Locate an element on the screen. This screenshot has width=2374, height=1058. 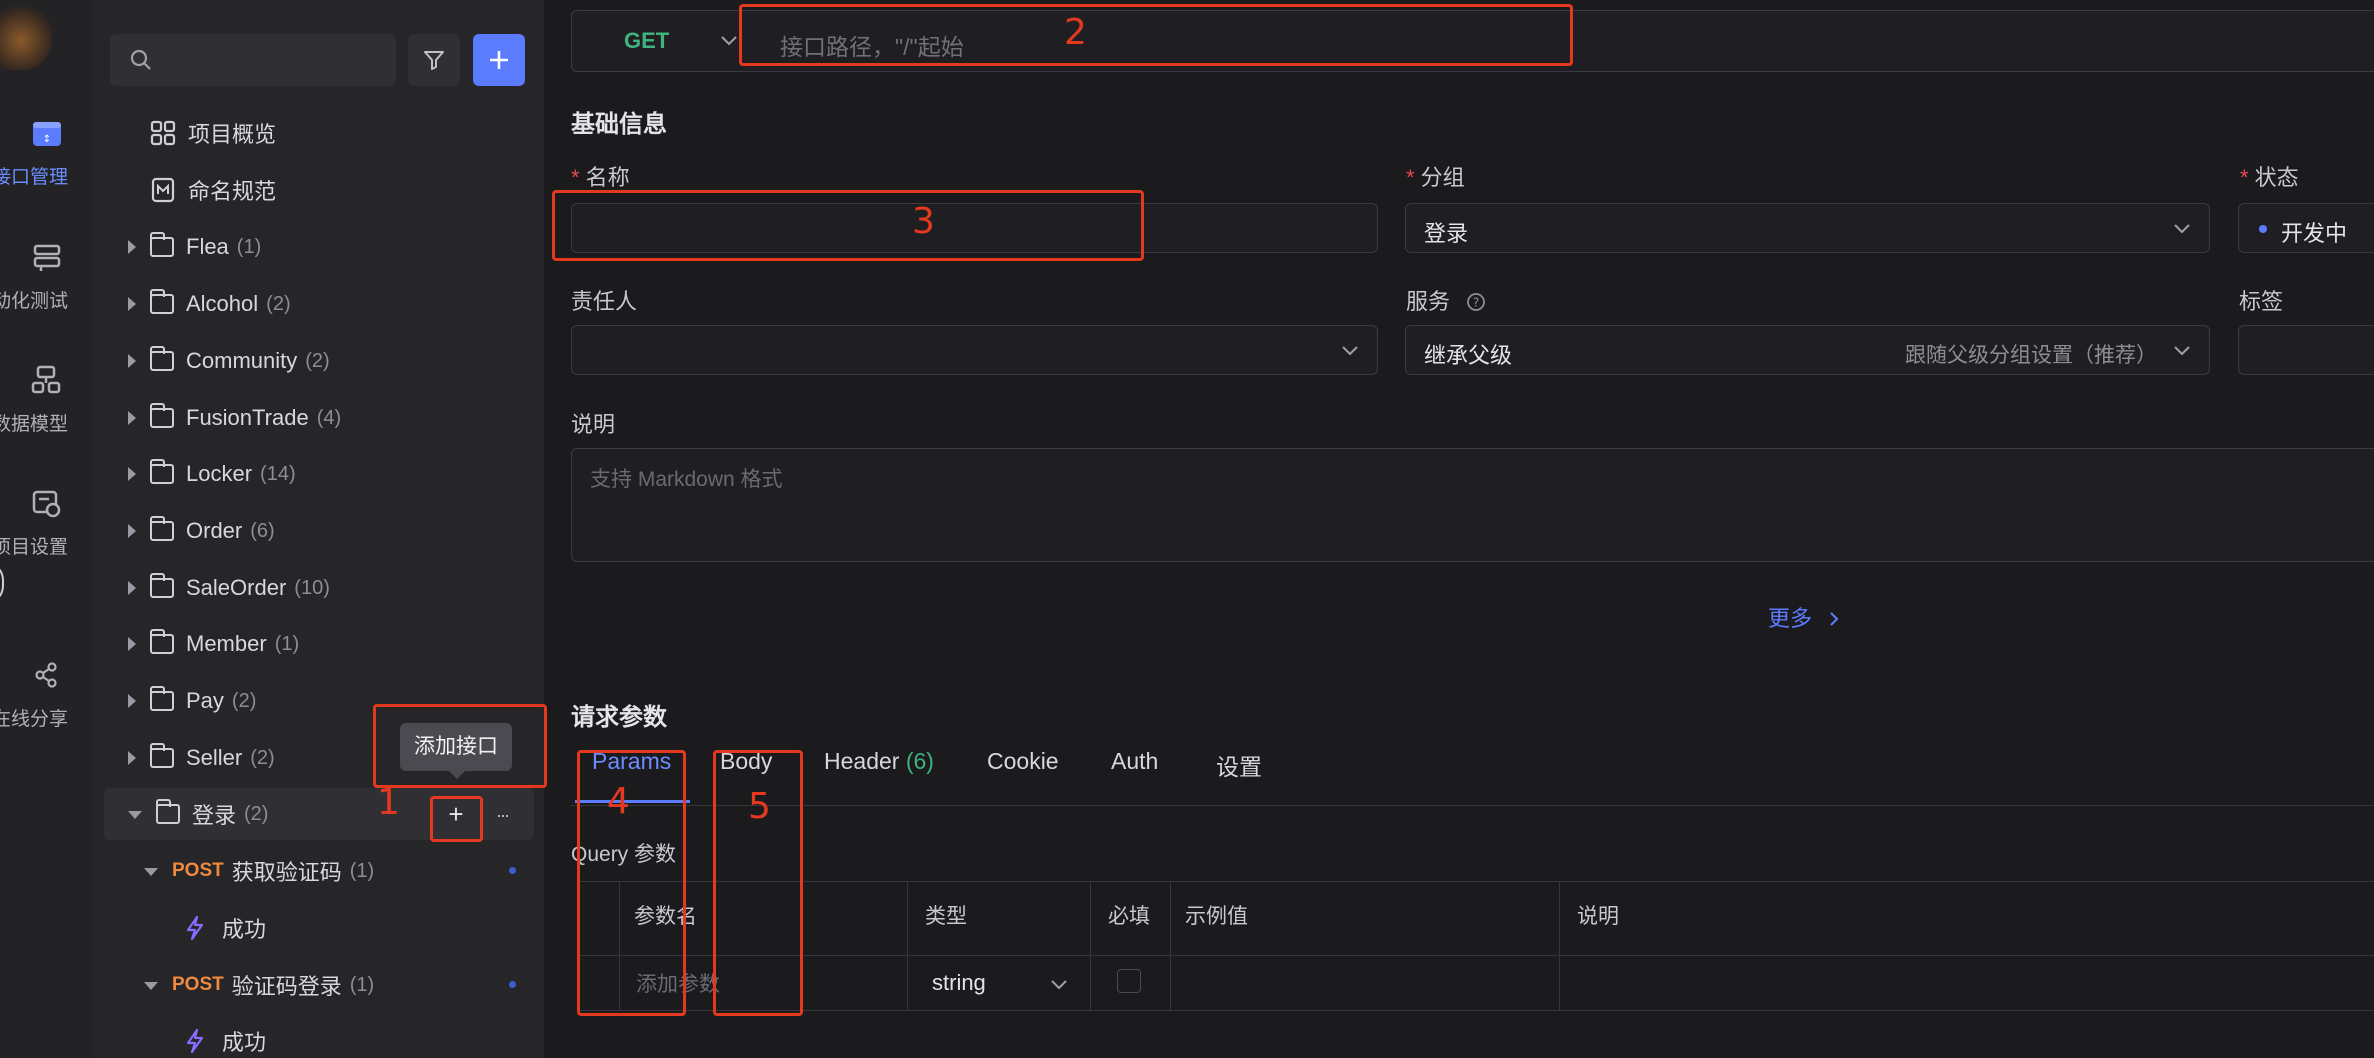
folder-label: 登录 is located at coordinates (214, 815).